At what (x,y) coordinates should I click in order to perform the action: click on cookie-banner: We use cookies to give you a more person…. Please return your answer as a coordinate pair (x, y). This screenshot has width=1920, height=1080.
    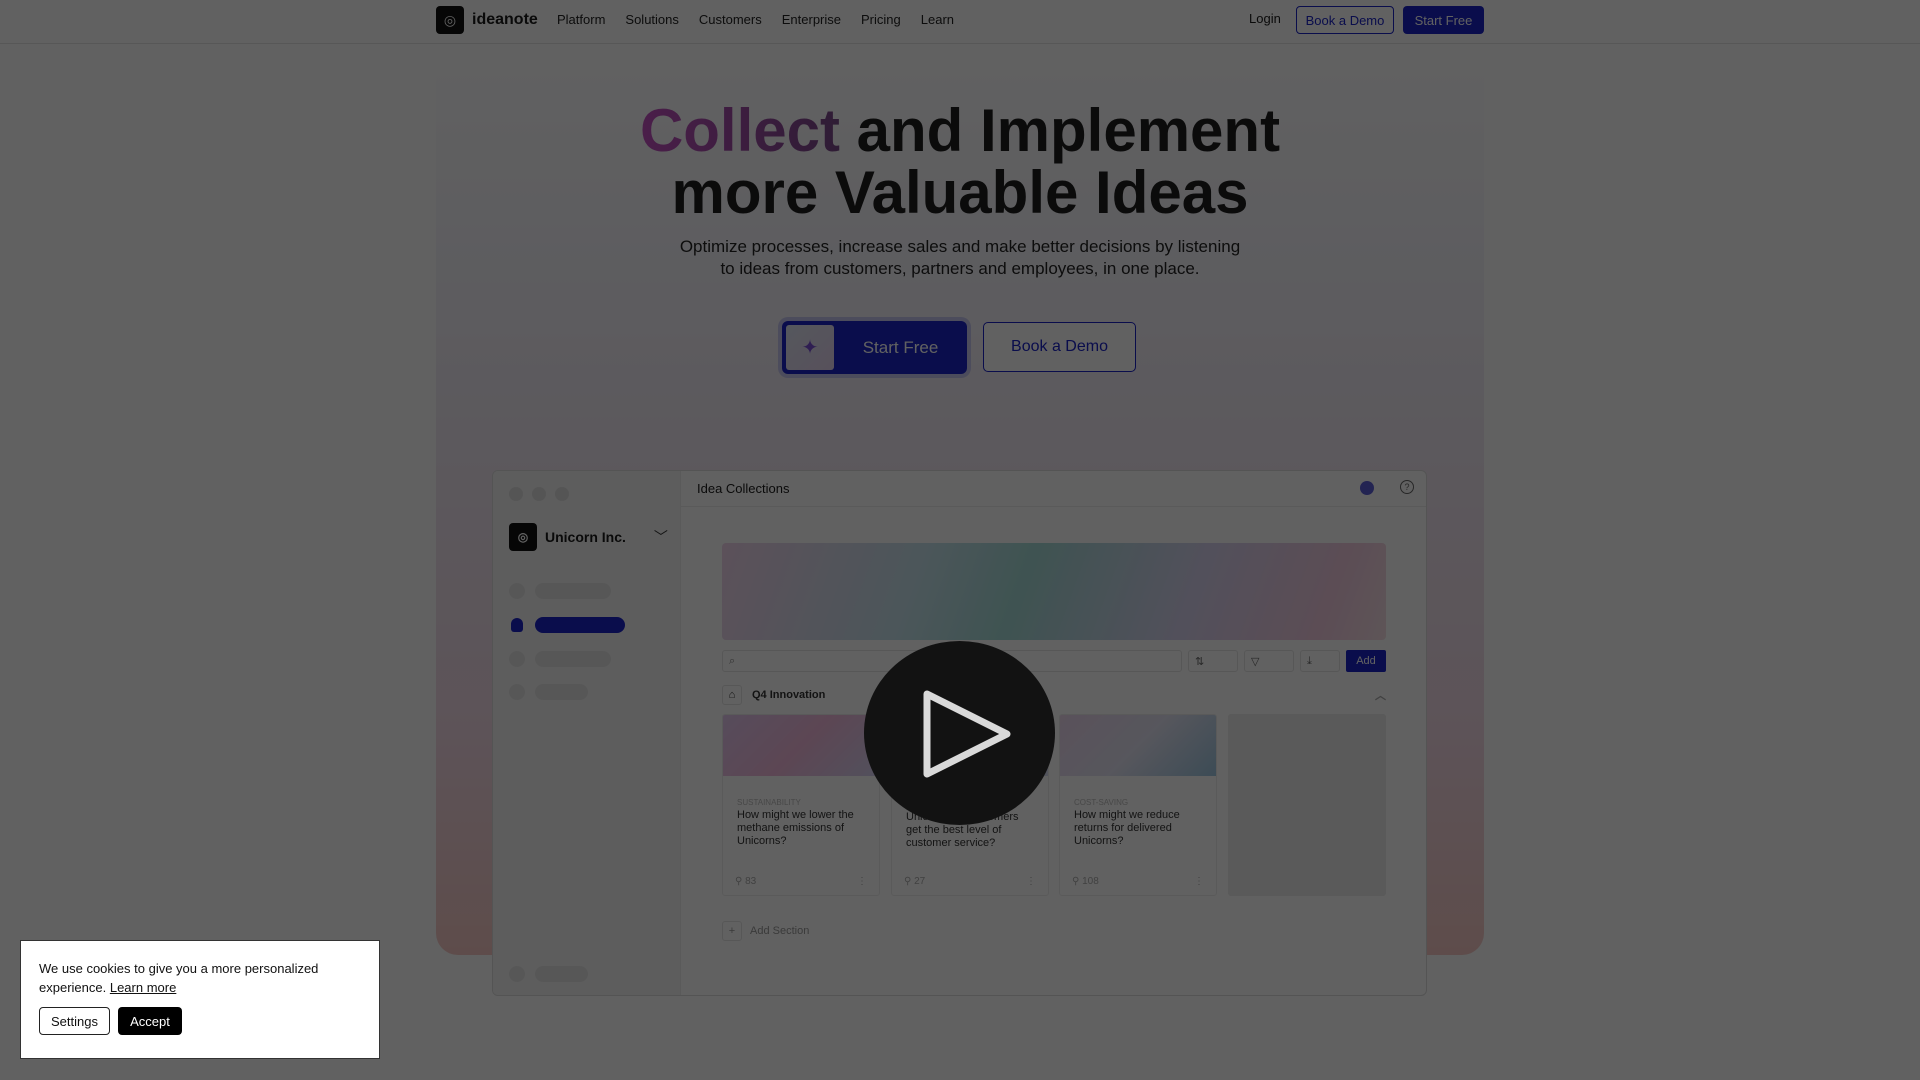
    Looking at the image, I should click on (200, 999).